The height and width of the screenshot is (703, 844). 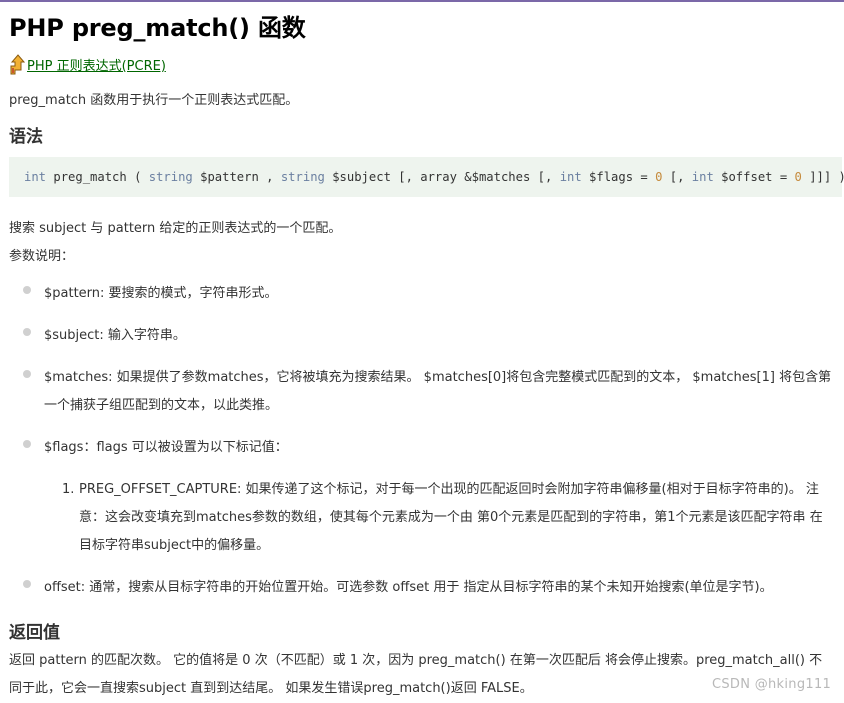 What do you see at coordinates (42, 256) in the screenshot?
I see `params-label: 参数说明：` at bounding box center [42, 256].